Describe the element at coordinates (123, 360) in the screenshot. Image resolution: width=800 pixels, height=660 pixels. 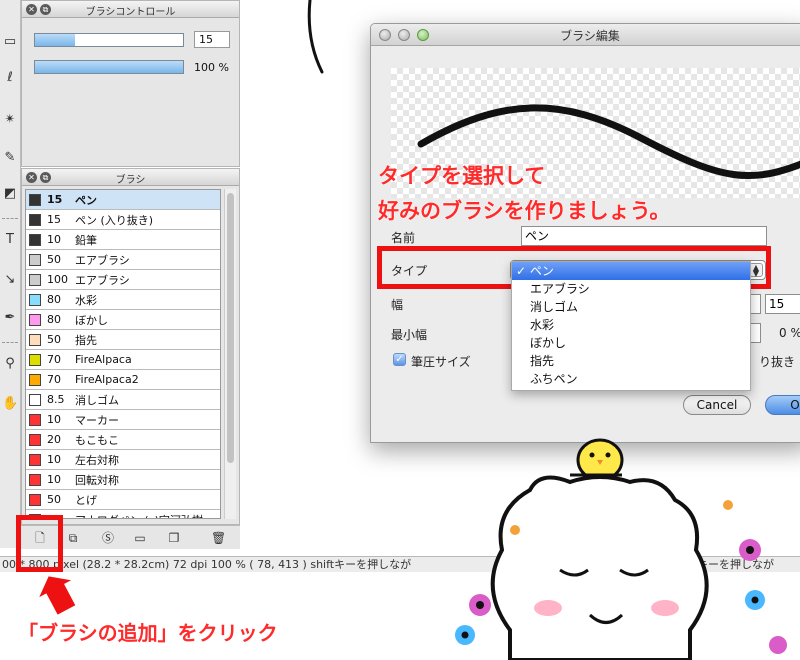
I see `brush-list-item: 70 FireAlpaca` at that location.